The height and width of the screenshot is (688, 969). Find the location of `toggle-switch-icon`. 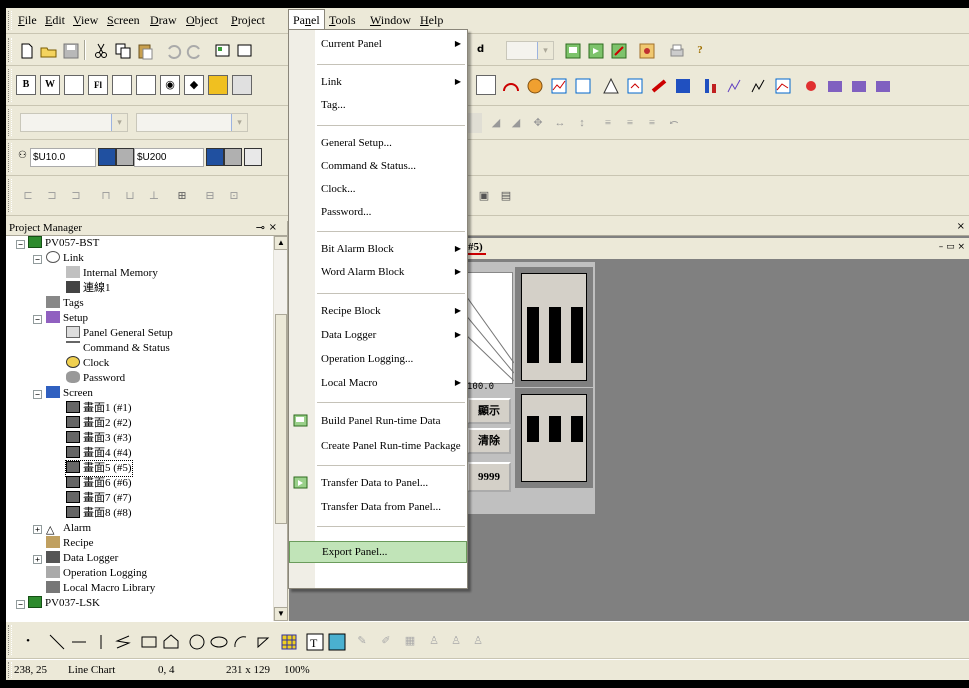

toggle-switch-icon is located at coordinates (218, 85).